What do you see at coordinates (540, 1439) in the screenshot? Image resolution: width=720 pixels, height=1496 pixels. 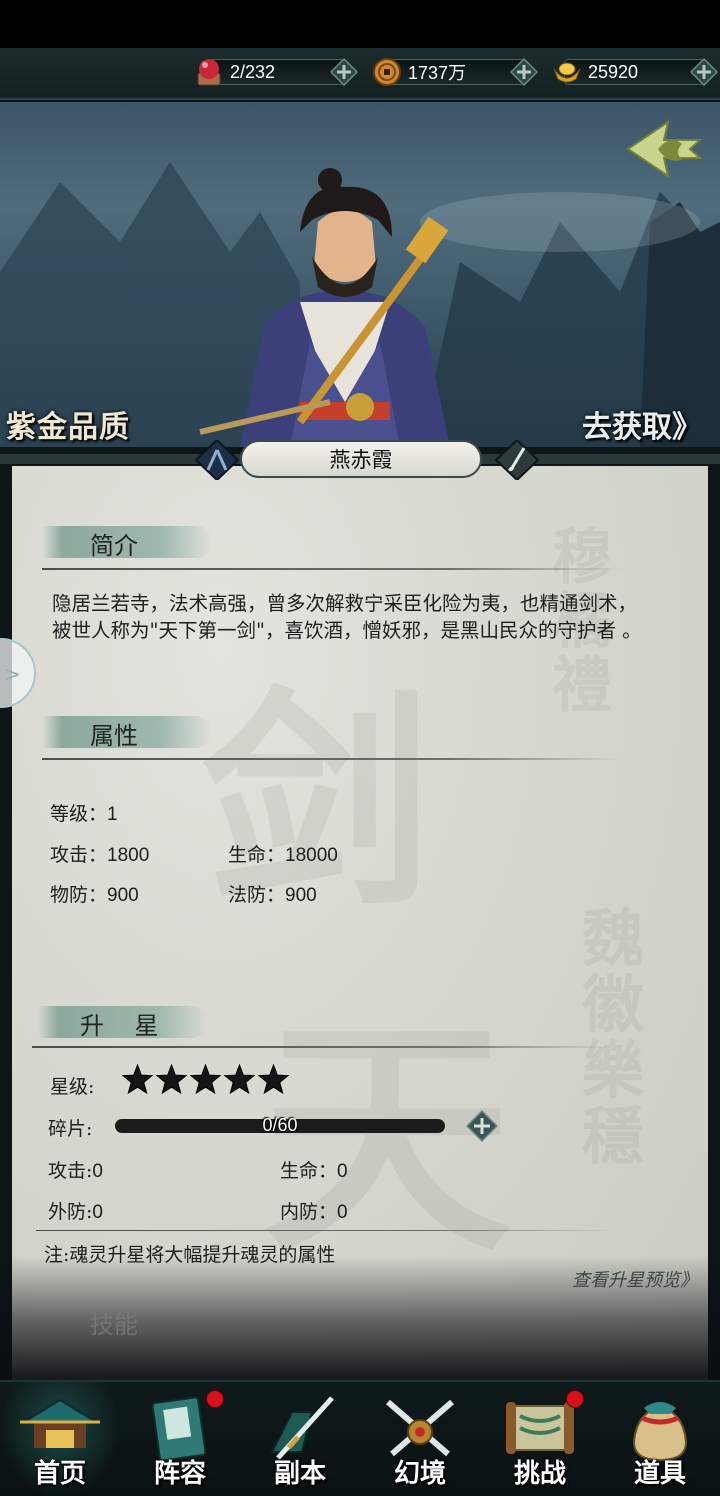 I see `nav-challenge: 挑战` at bounding box center [540, 1439].